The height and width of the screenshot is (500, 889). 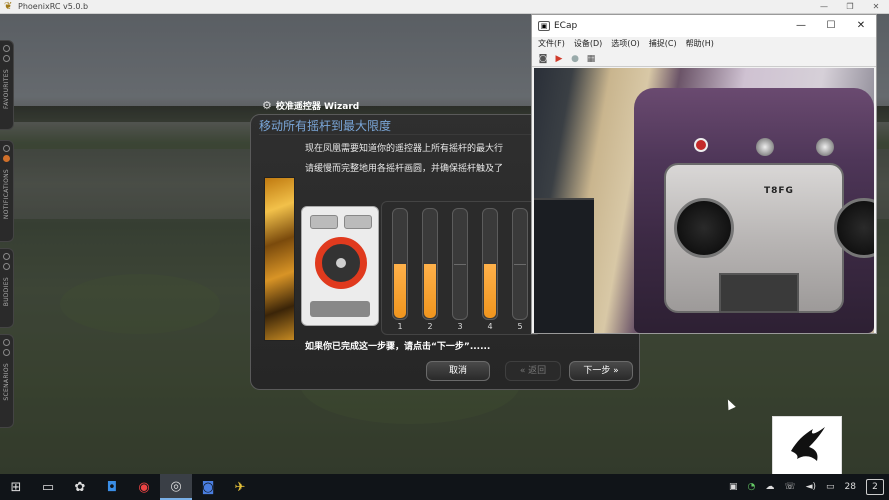 What do you see at coordinates (811, 487) in the screenshot?
I see `tray-volume-icon: ◄)` at bounding box center [811, 487].